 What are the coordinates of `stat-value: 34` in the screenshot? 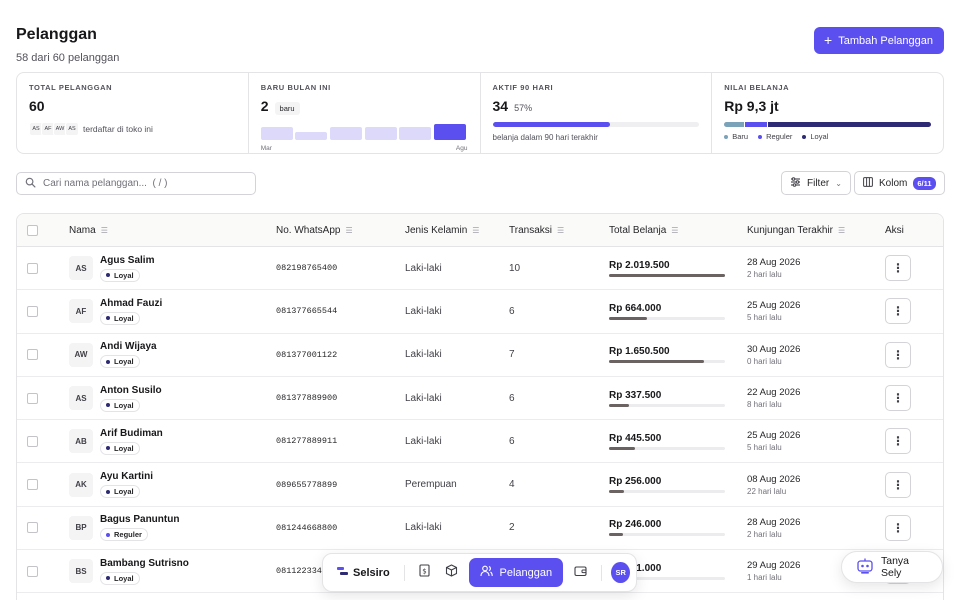 It's located at (500, 106).